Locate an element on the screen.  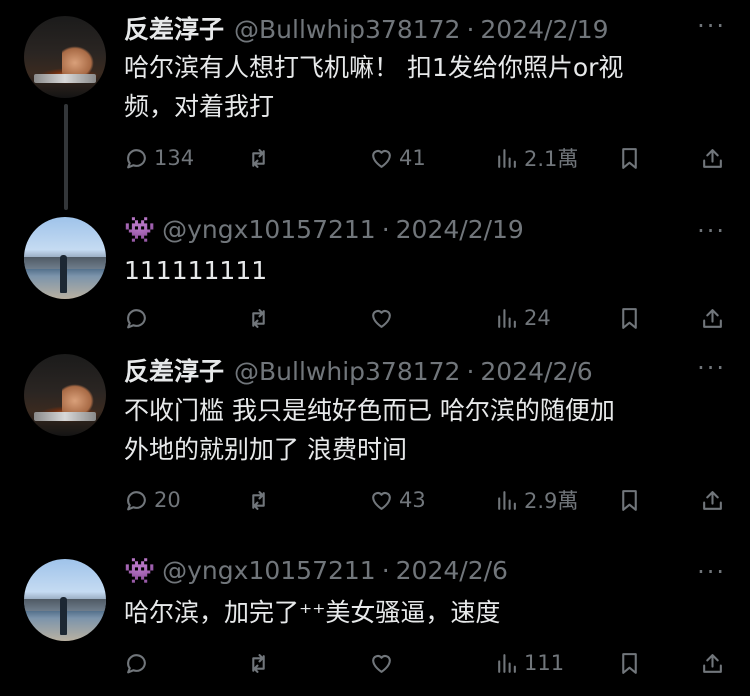
reply-count: 20 is located at coordinates (167, 500).